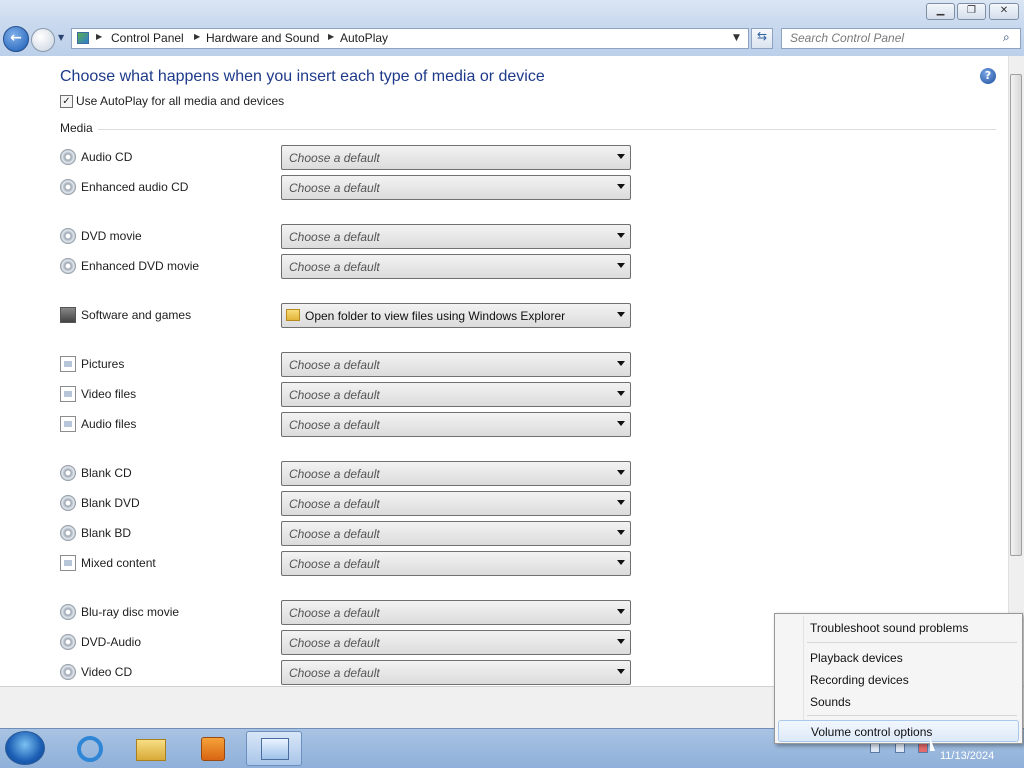 The height and width of the screenshot is (768, 1024). I want to click on dvd-audio-icon, so click(68, 642).